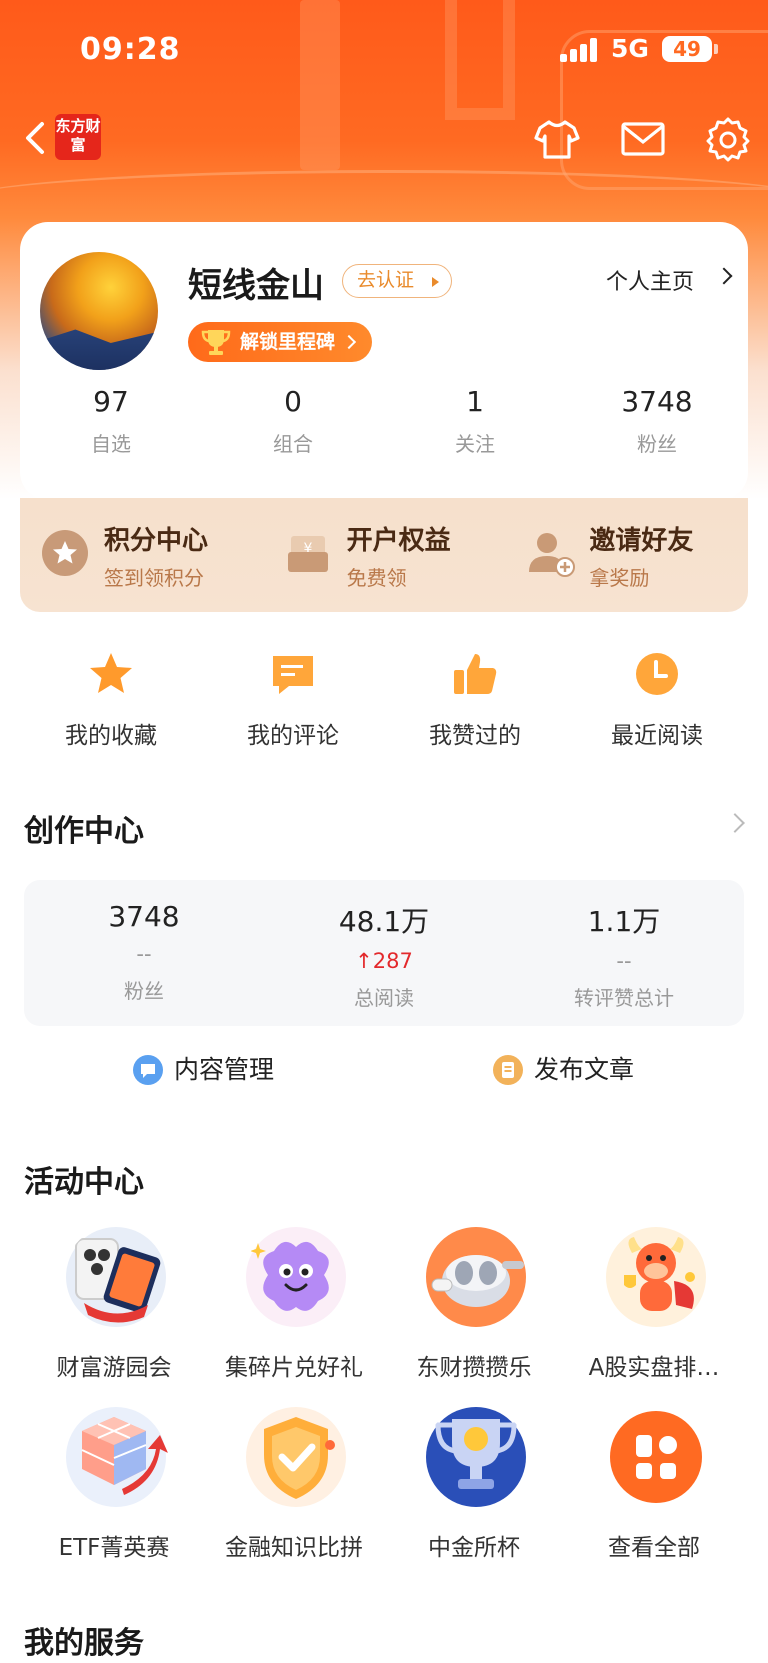  Describe the element at coordinates (581, 50) in the screenshot. I see `signal-icon` at that location.